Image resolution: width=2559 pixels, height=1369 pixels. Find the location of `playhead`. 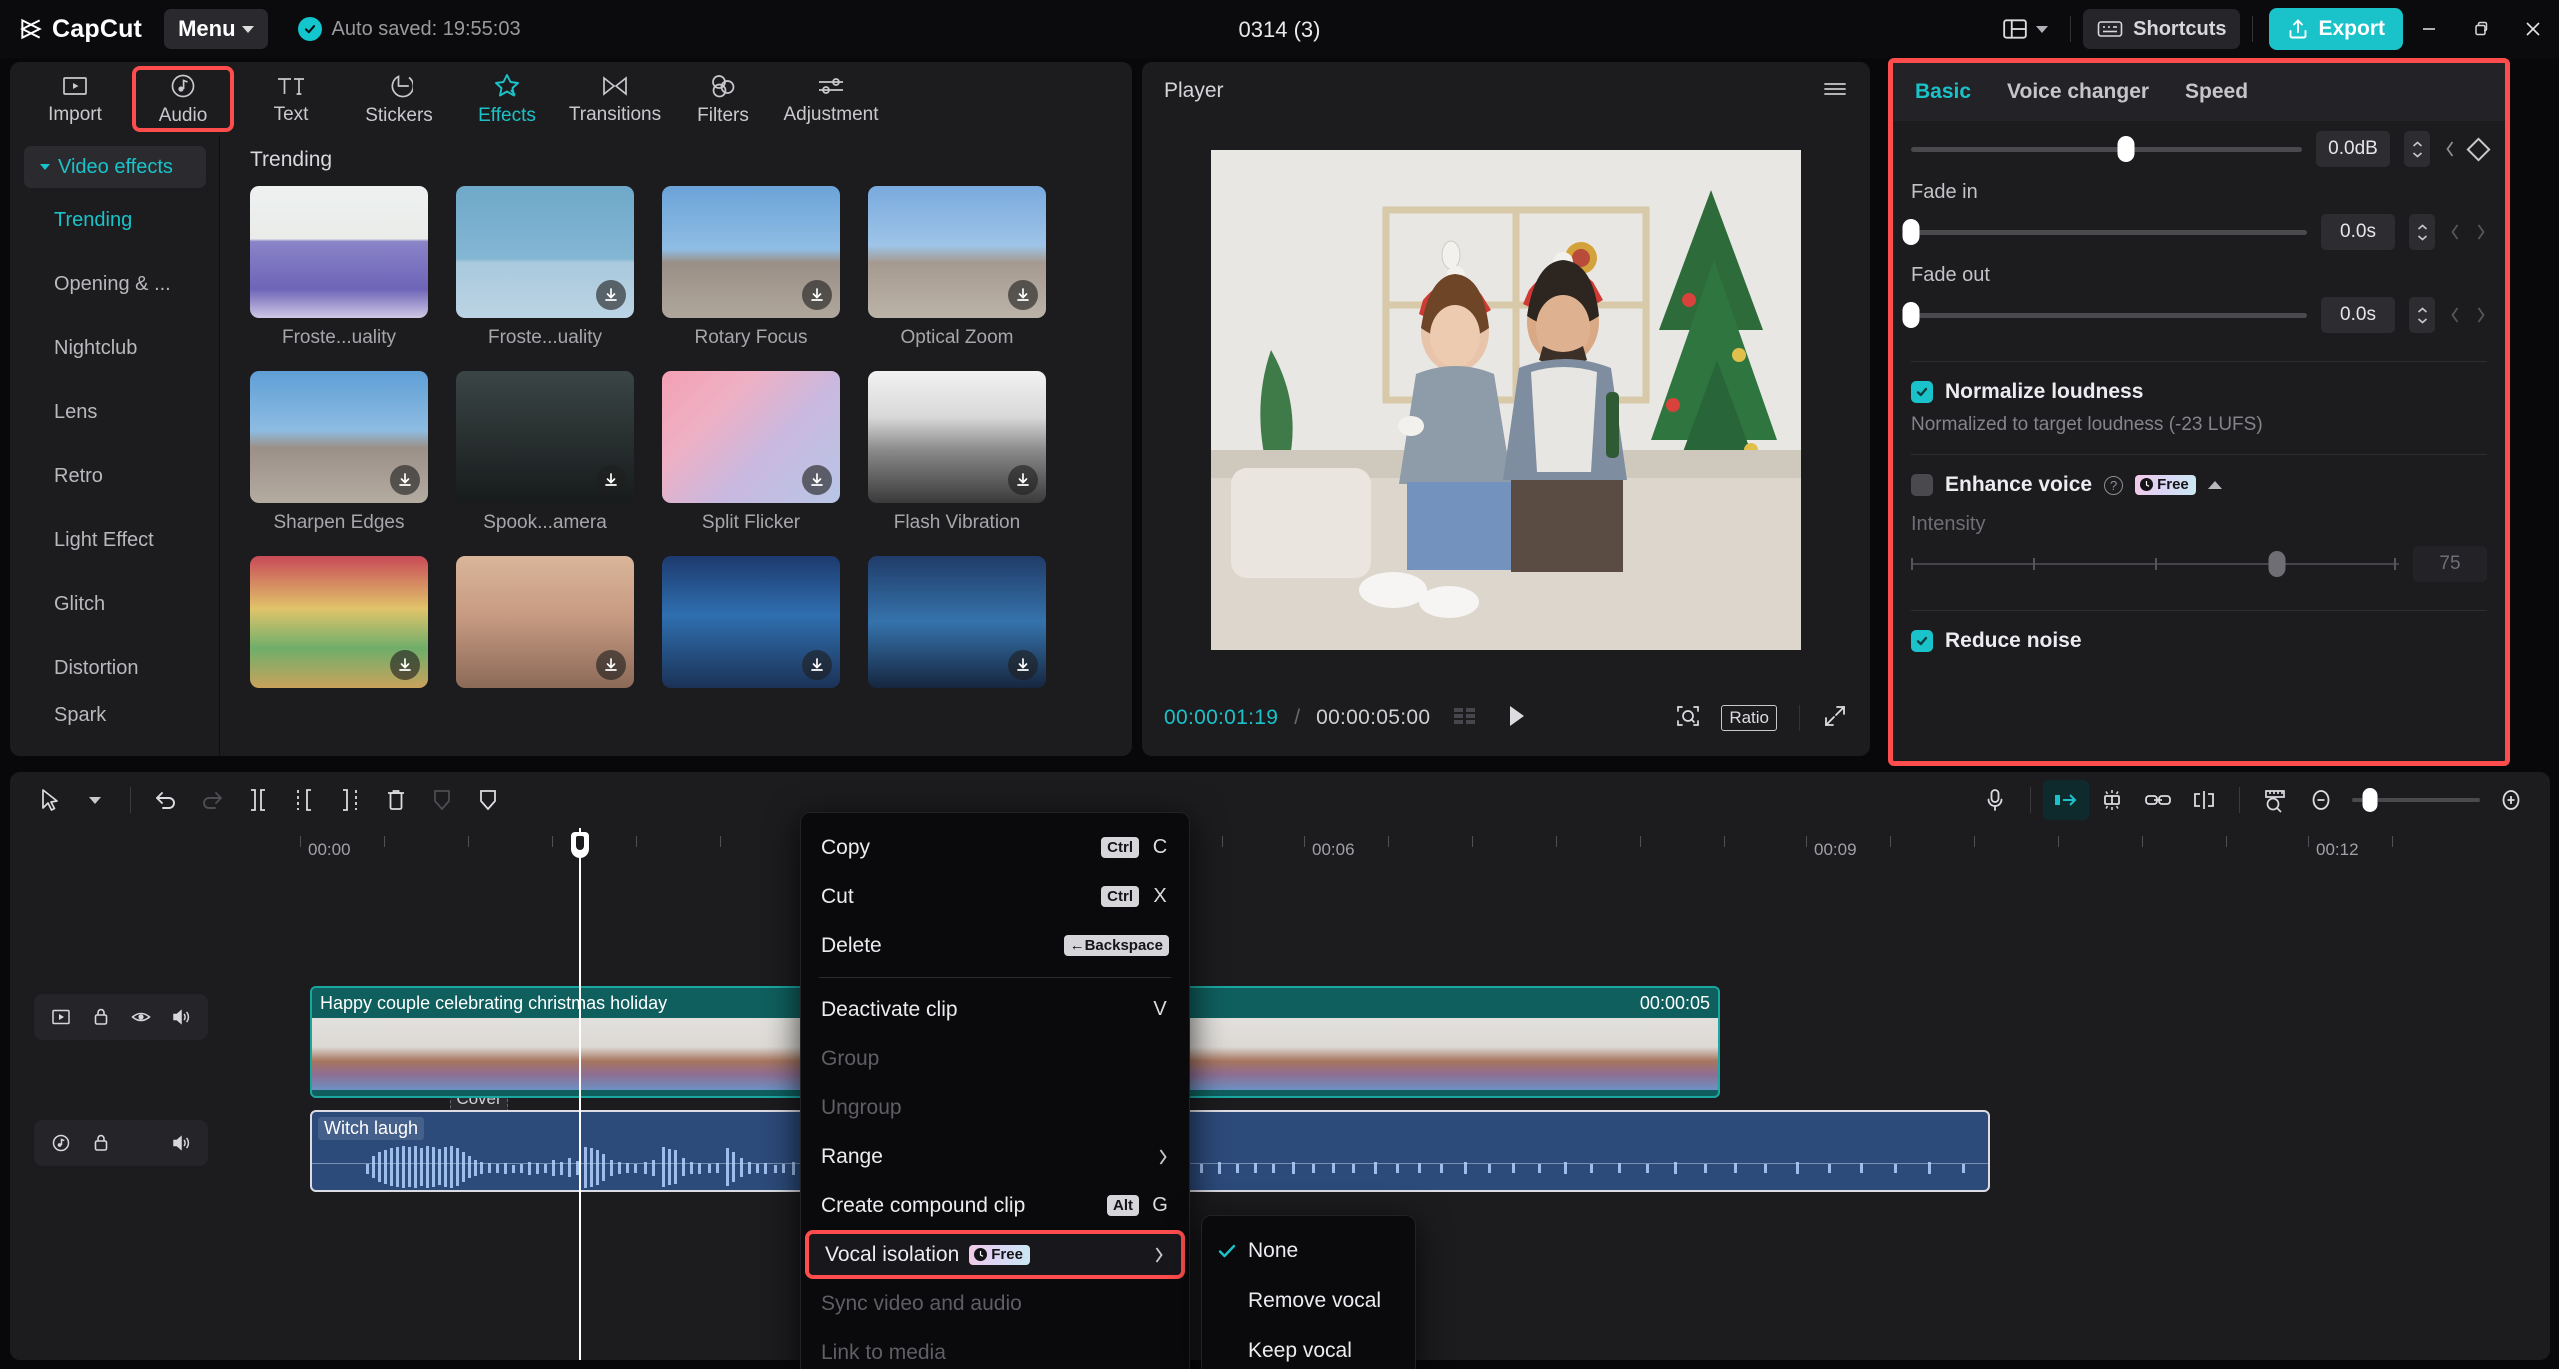

playhead is located at coordinates (580, 1094).